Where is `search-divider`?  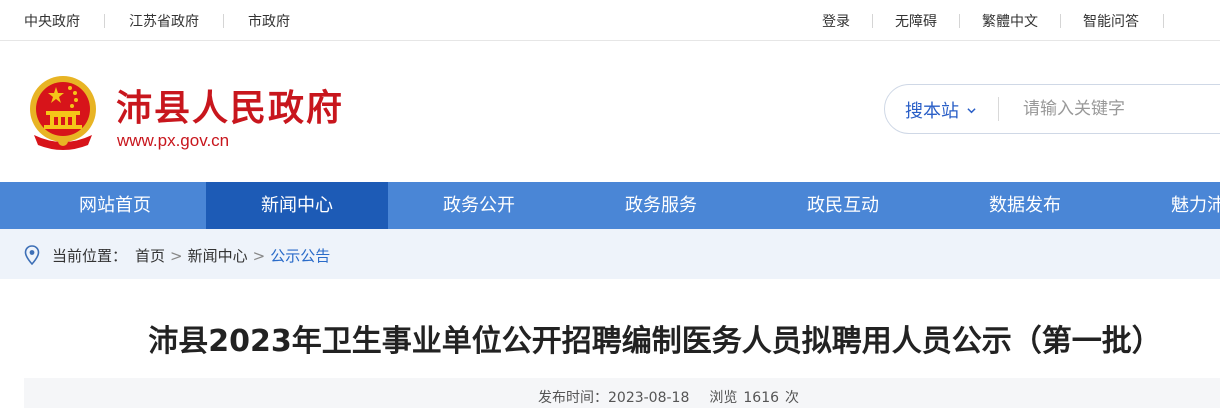 search-divider is located at coordinates (998, 109).